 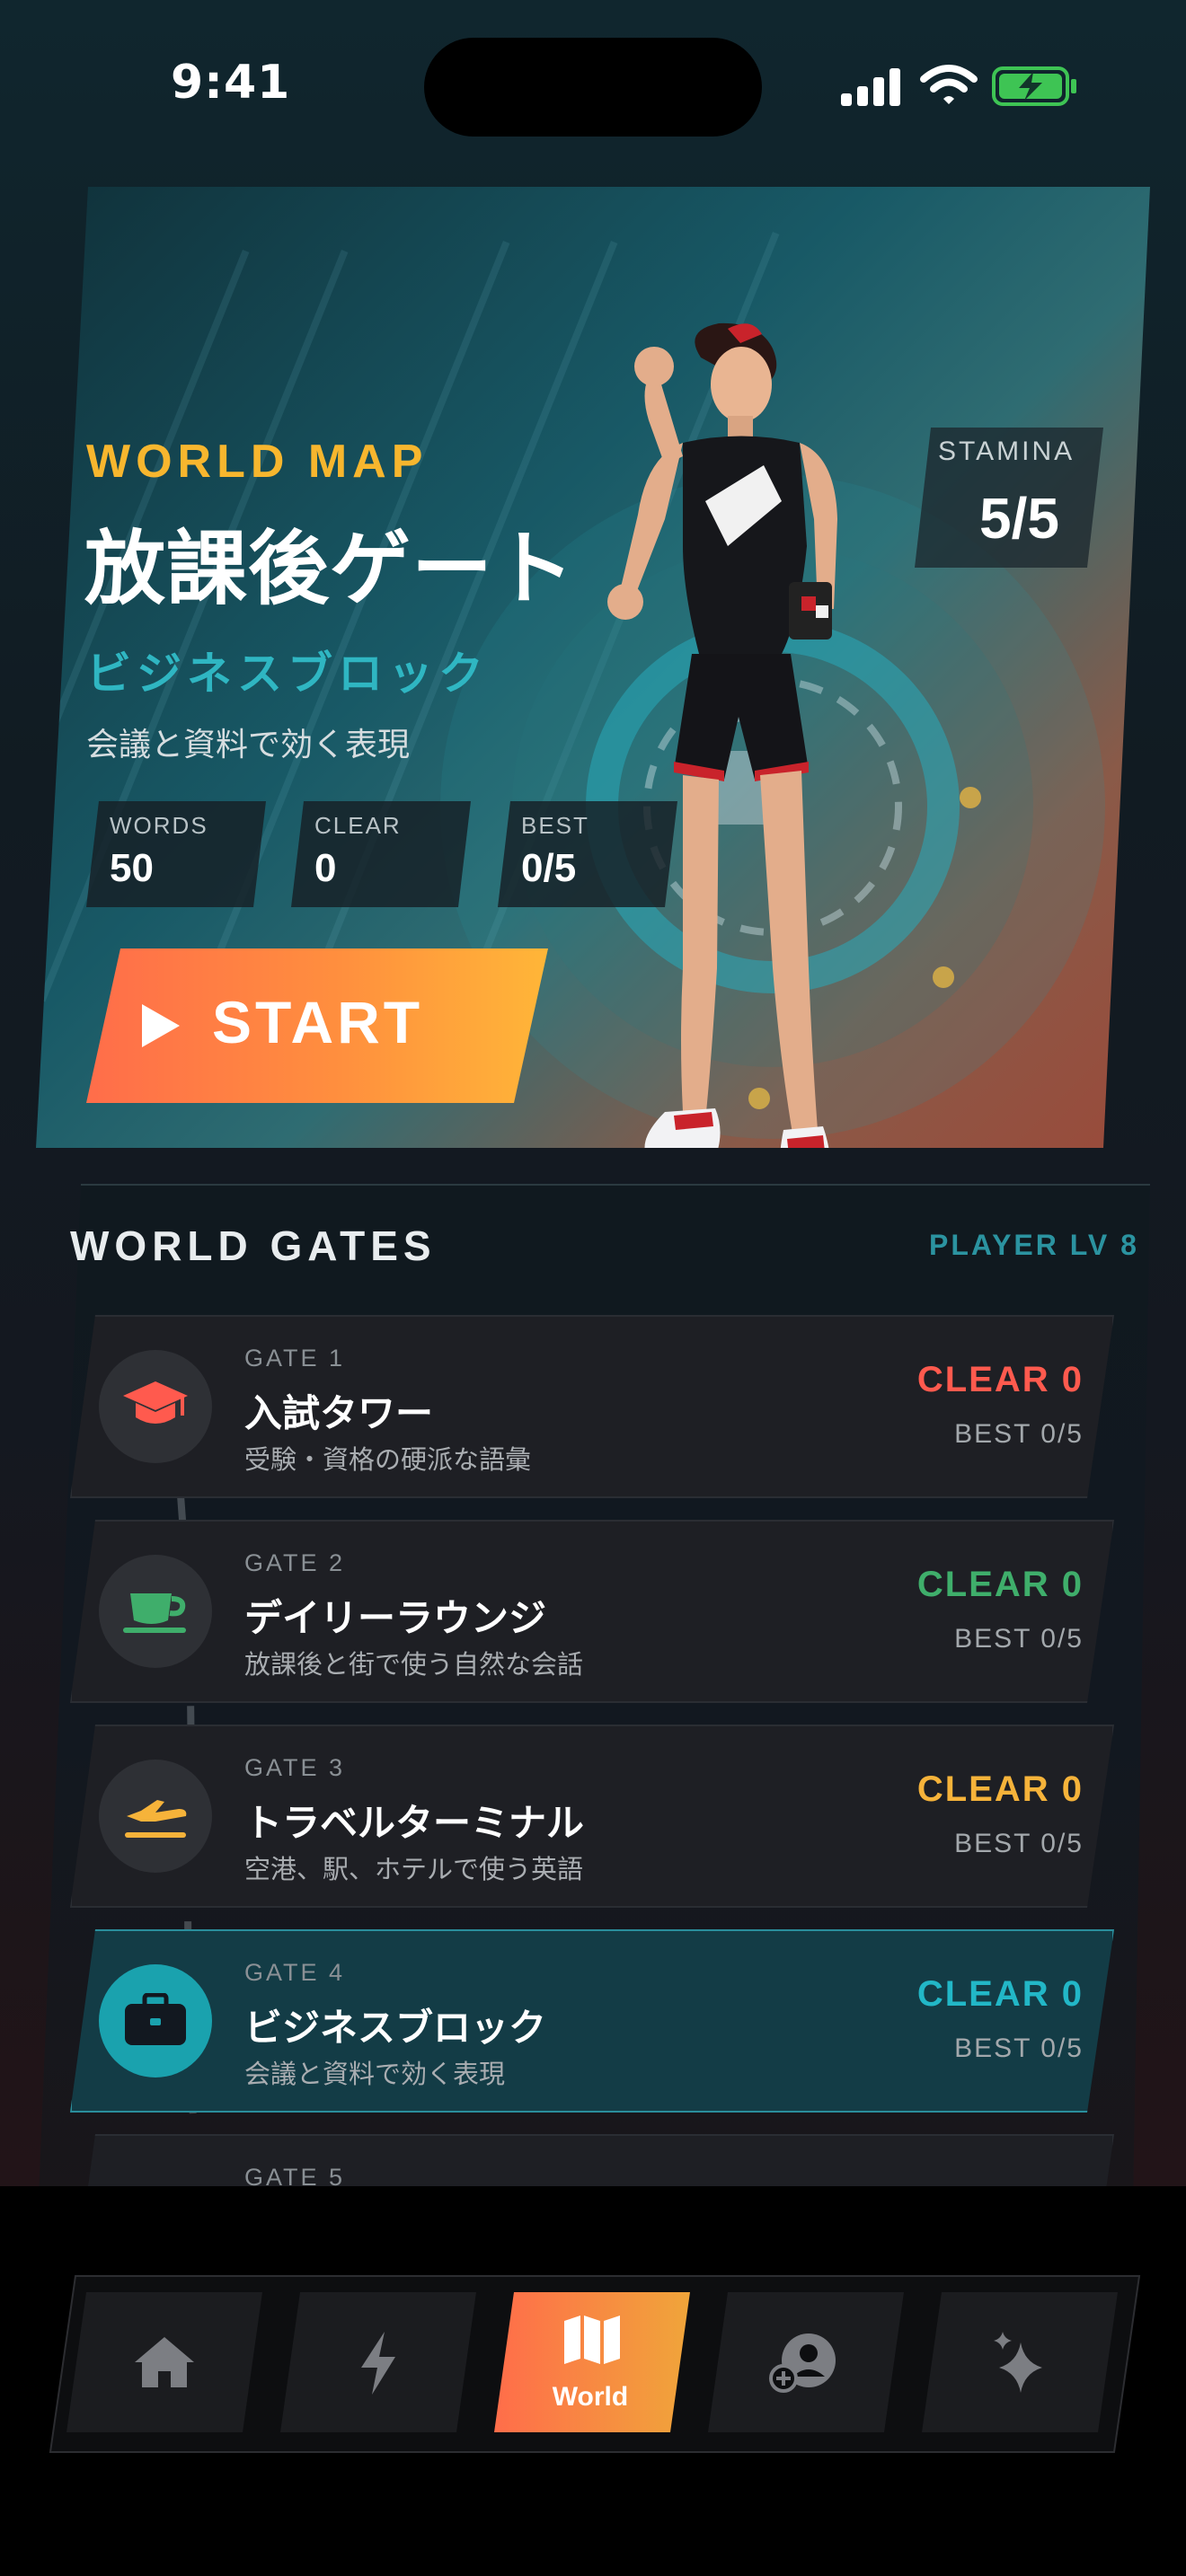 What do you see at coordinates (155, 1402) in the screenshot?
I see `graduation-cap-icon` at bounding box center [155, 1402].